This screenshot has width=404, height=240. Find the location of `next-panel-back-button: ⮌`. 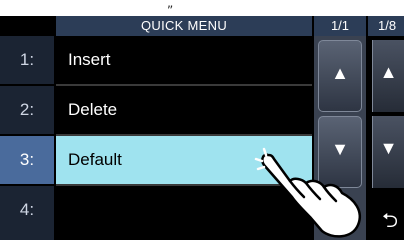

next-panel-back-button: ⮌ is located at coordinates (387, 221).